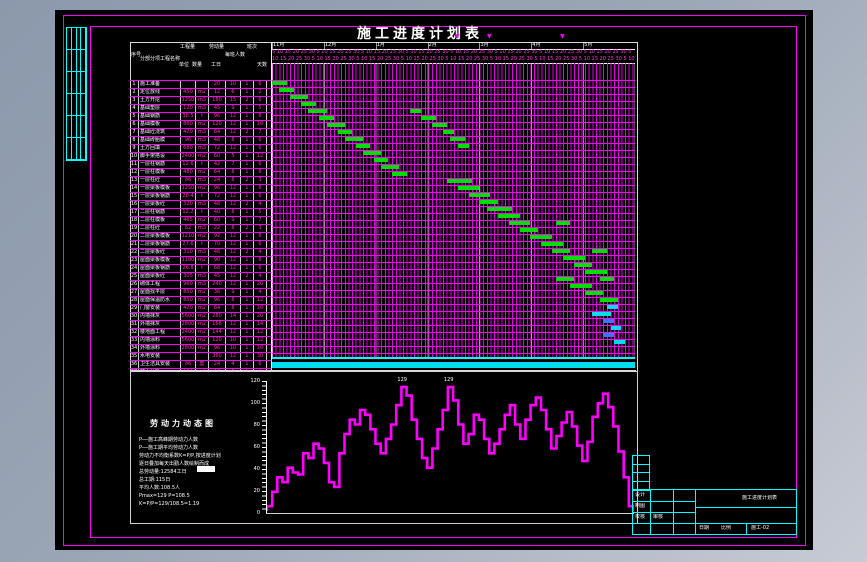  What do you see at coordinates (134, 316) in the screenshot?
I see `task-cell: 30` at bounding box center [134, 316].